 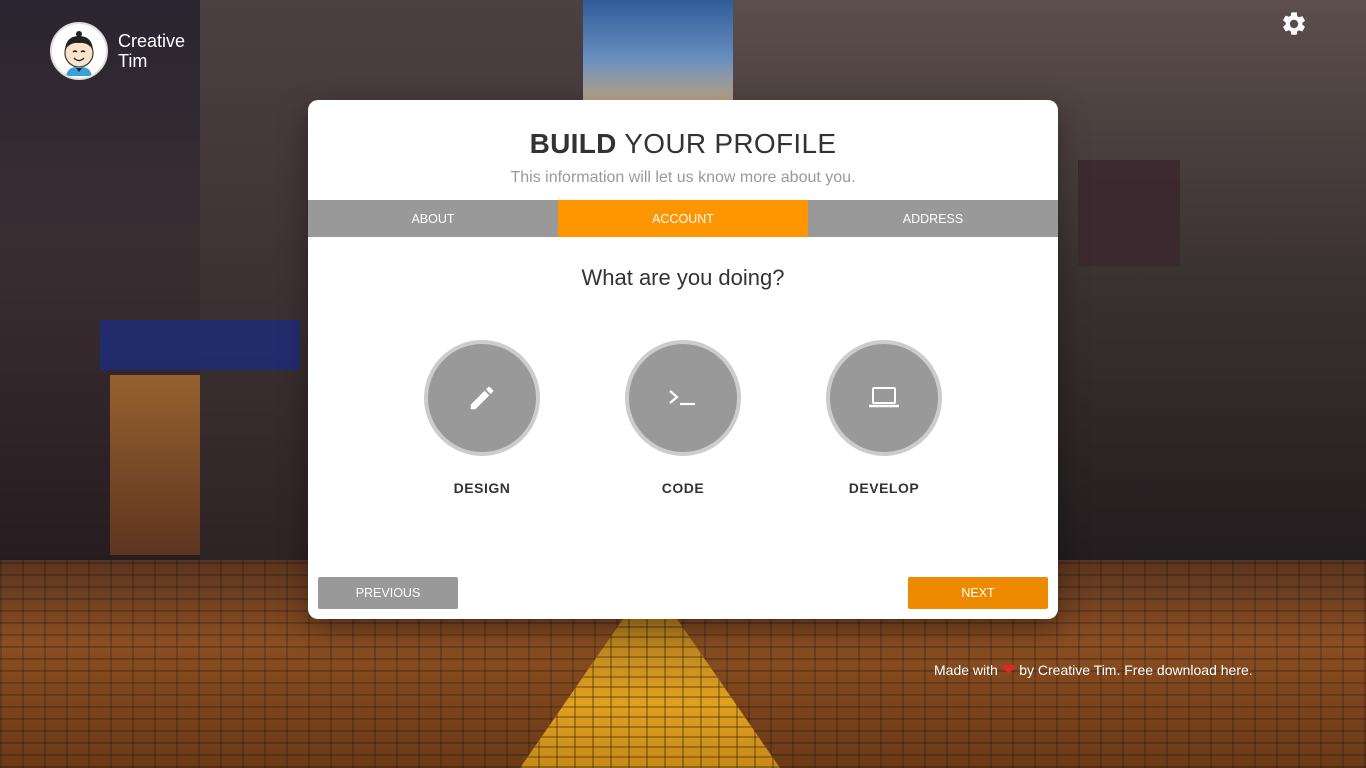 I want to click on background-shop-sign, so click(x=200, y=345).